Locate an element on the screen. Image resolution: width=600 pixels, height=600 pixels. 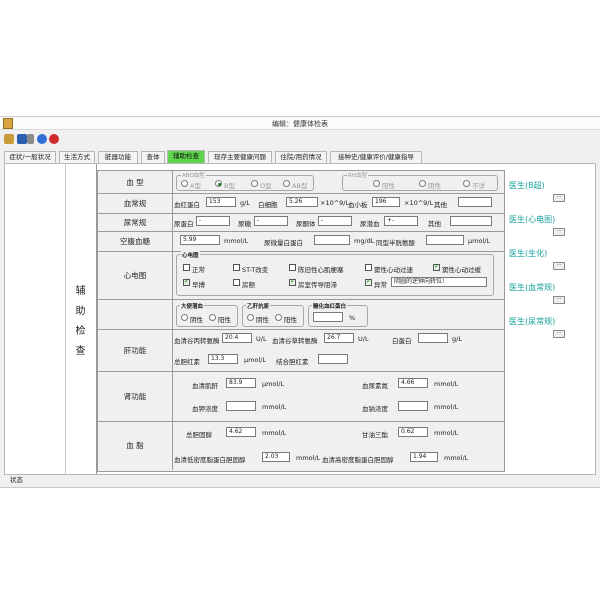
row-label: 肝功能 is located at coordinates (135, 350).